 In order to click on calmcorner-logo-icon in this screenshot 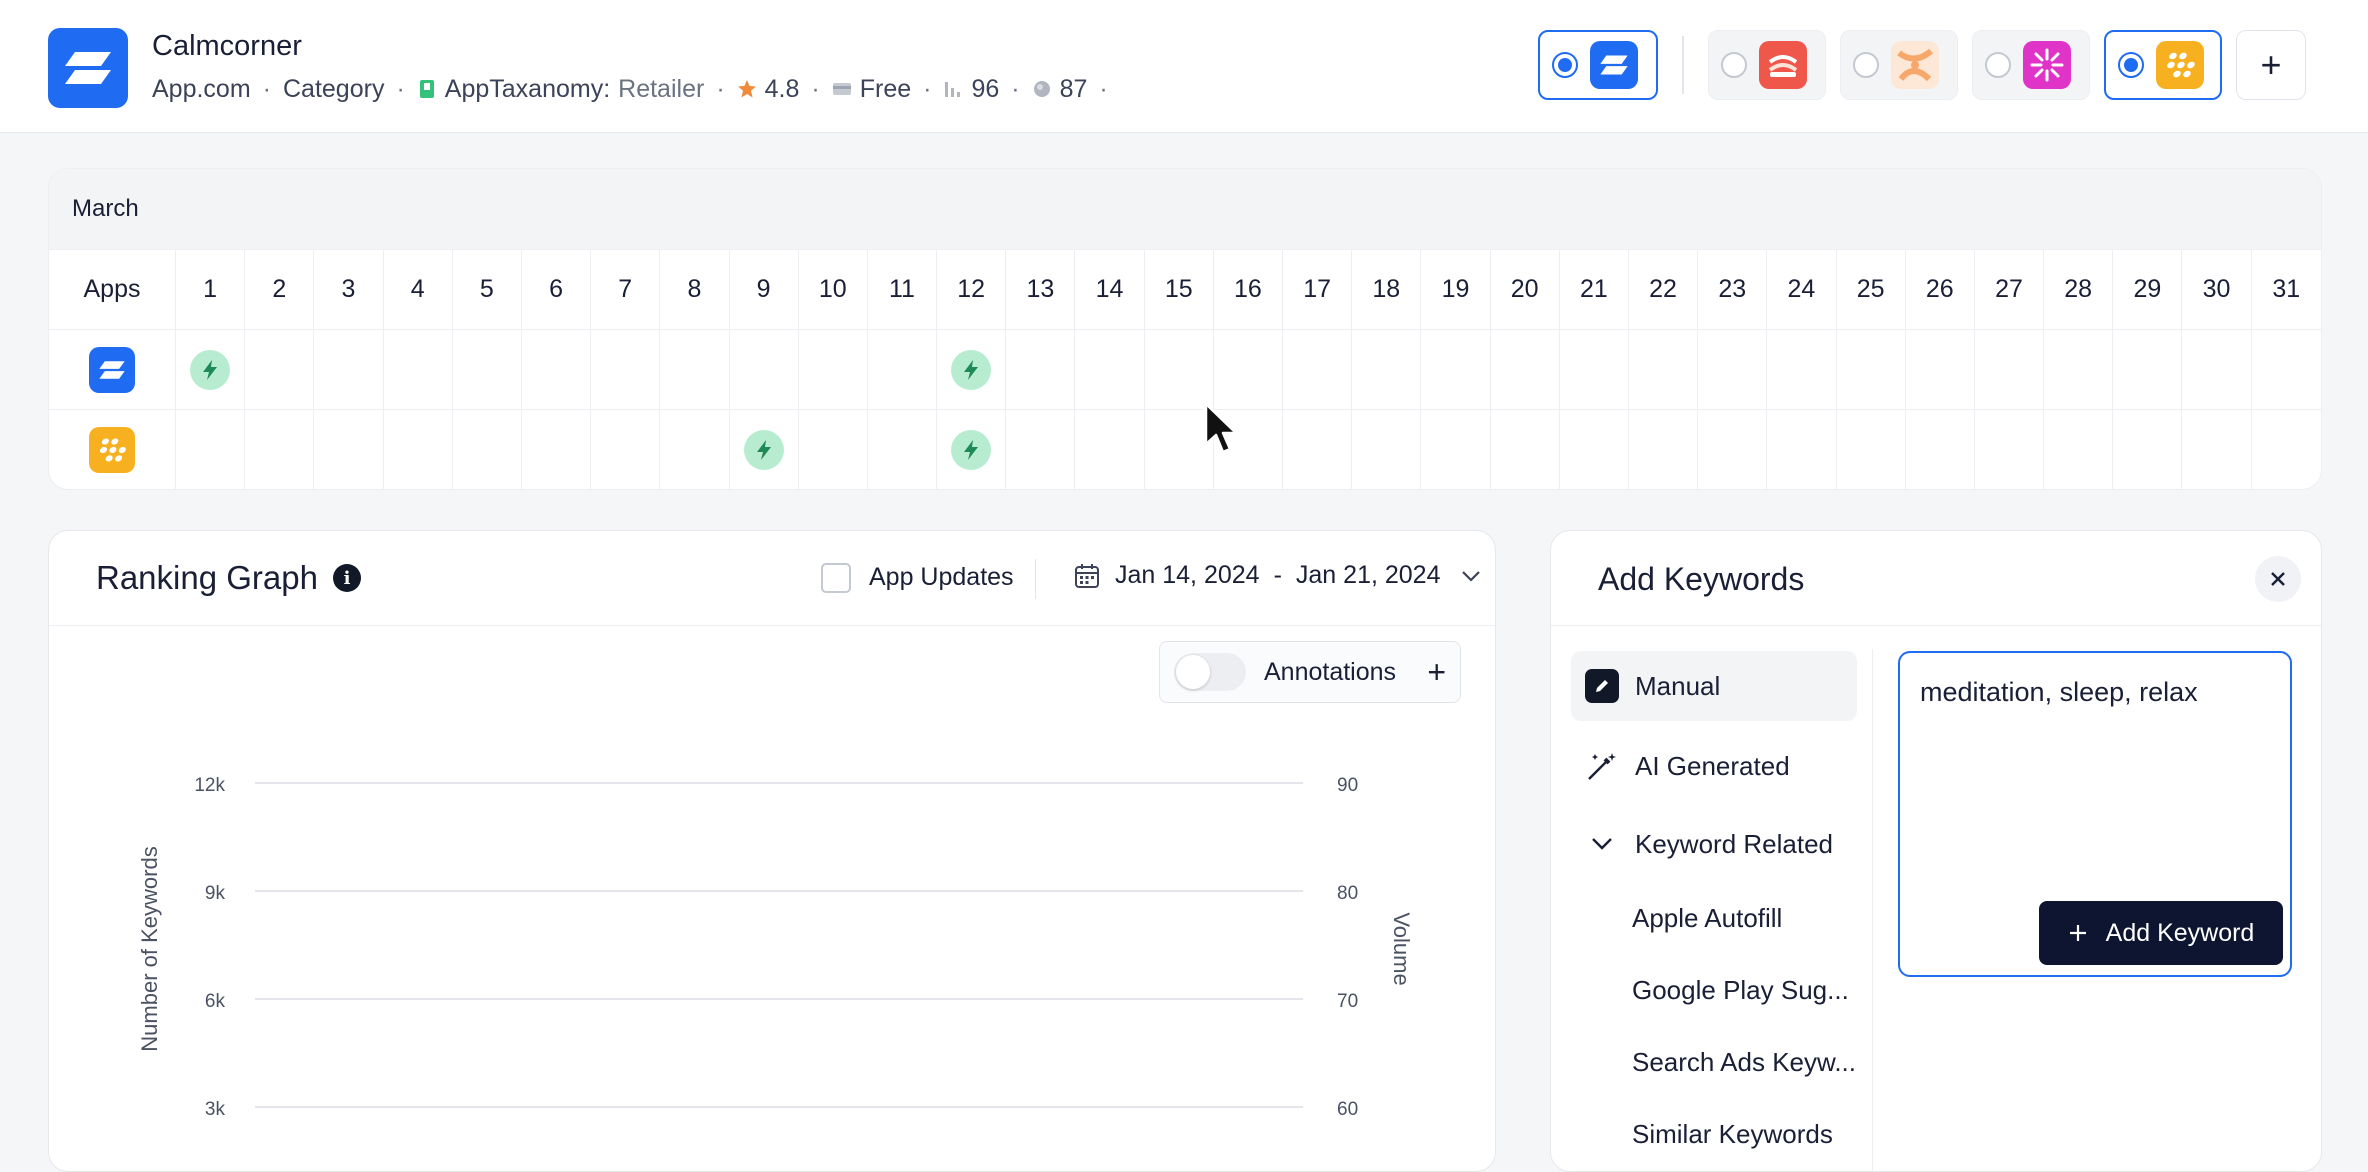, I will do `click(88, 68)`.